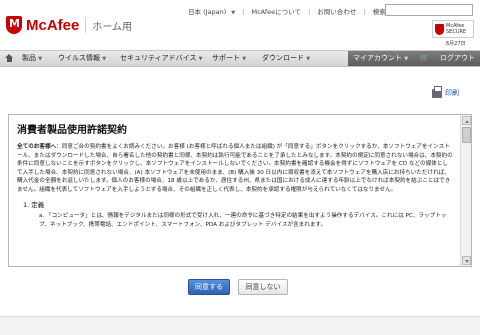 This screenshot has height=335, width=480. Describe the element at coordinates (158, 58) in the screenshot. I see `nav-label: セキュリティアドバイス` at that location.